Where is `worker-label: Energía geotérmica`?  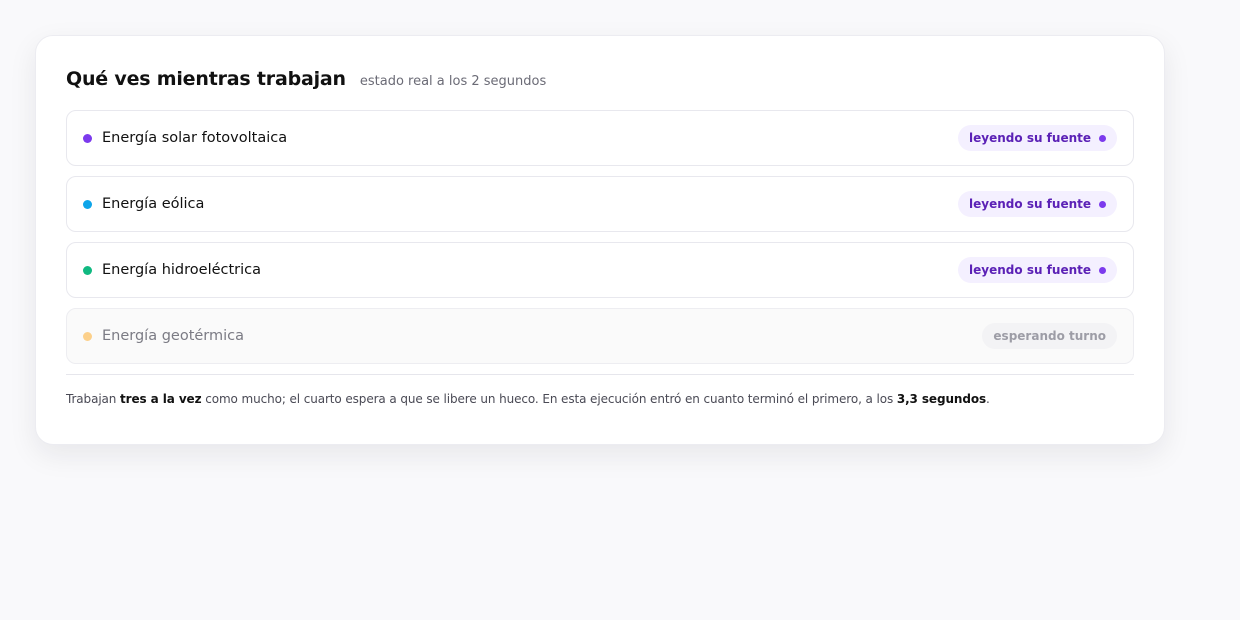 worker-label: Energía geotérmica is located at coordinates (173, 336).